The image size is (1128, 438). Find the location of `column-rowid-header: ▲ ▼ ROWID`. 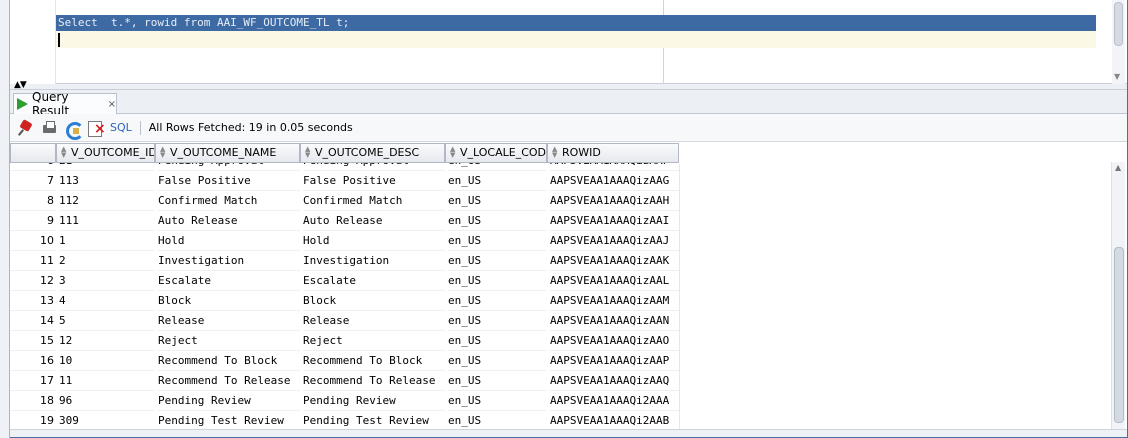

column-rowid-header: ▲ ▼ ROWID is located at coordinates (613, 153).